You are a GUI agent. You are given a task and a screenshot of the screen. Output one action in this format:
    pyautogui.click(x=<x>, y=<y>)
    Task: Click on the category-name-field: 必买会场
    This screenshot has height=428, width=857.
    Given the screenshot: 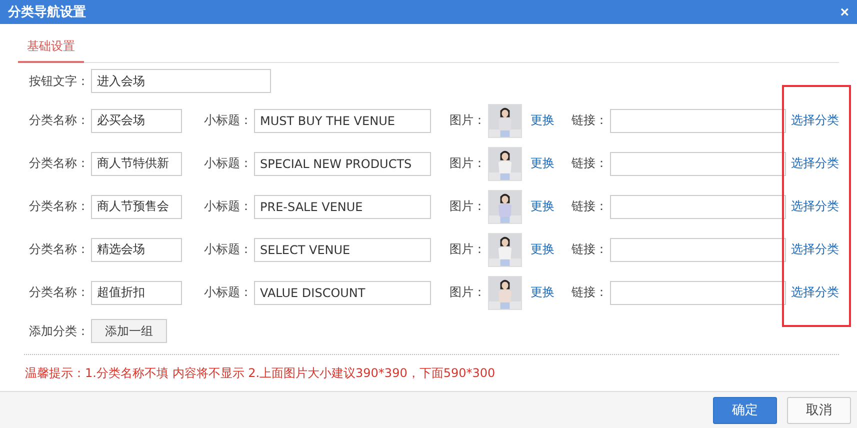 What is the action you would take?
    pyautogui.click(x=136, y=120)
    